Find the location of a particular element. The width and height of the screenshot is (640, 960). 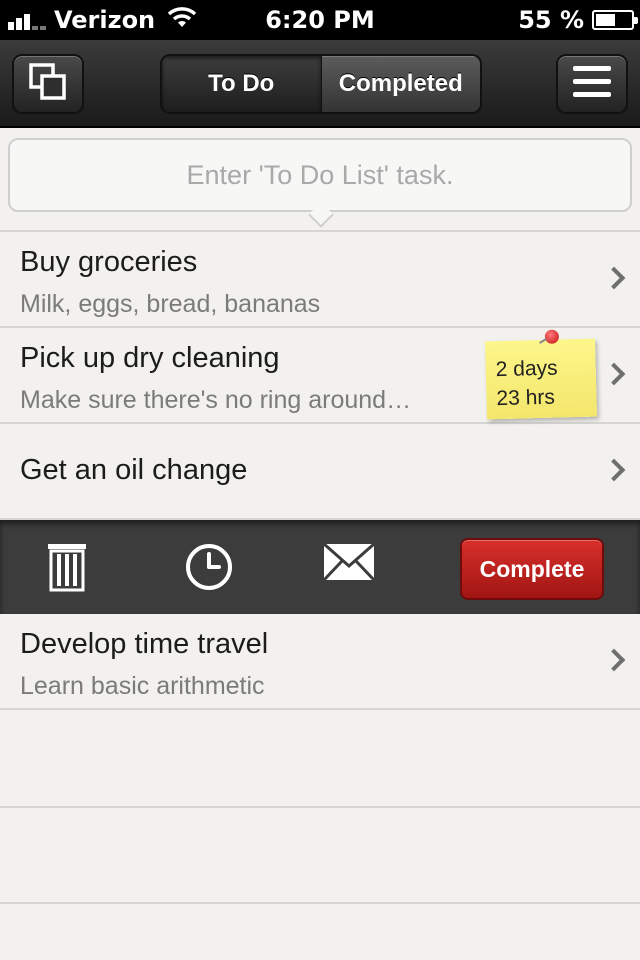

task-subtitle: Learn basic arithmetic is located at coordinates (142, 686).